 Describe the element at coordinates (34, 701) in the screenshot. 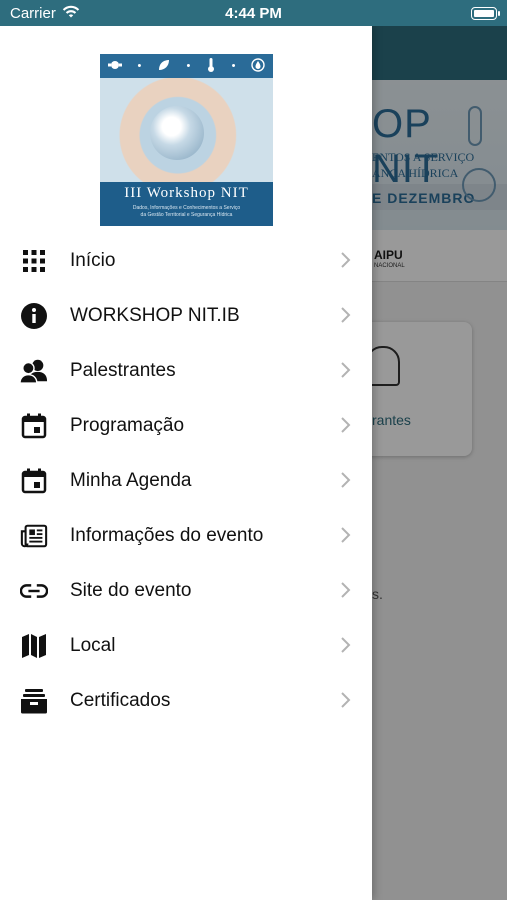

I see `archive-icon` at that location.